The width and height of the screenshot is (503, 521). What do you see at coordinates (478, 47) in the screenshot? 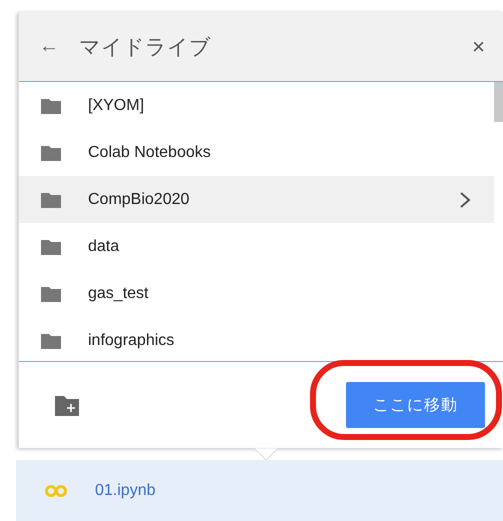
I see `close-button: ×` at bounding box center [478, 47].